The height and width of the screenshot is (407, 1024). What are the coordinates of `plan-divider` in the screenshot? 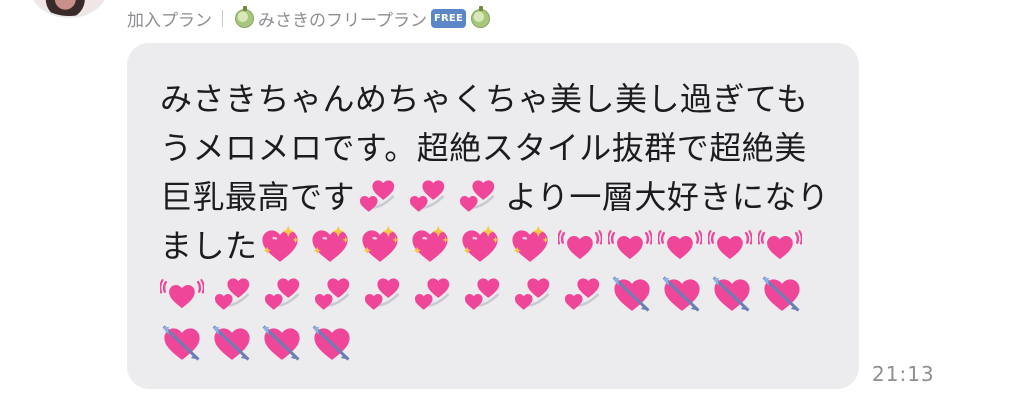 It's located at (222, 18).